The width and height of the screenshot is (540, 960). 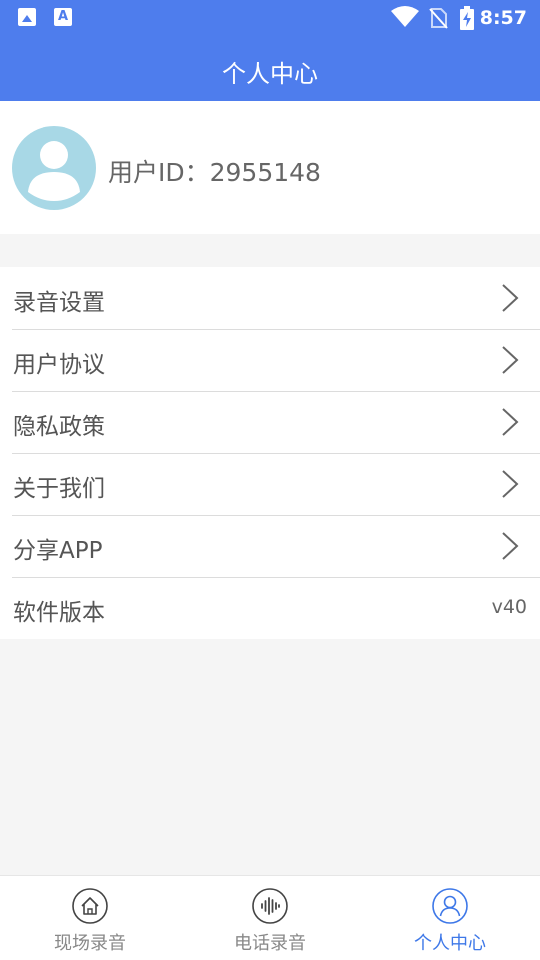 I want to click on battery-charging-icon, so click(x=467, y=18).